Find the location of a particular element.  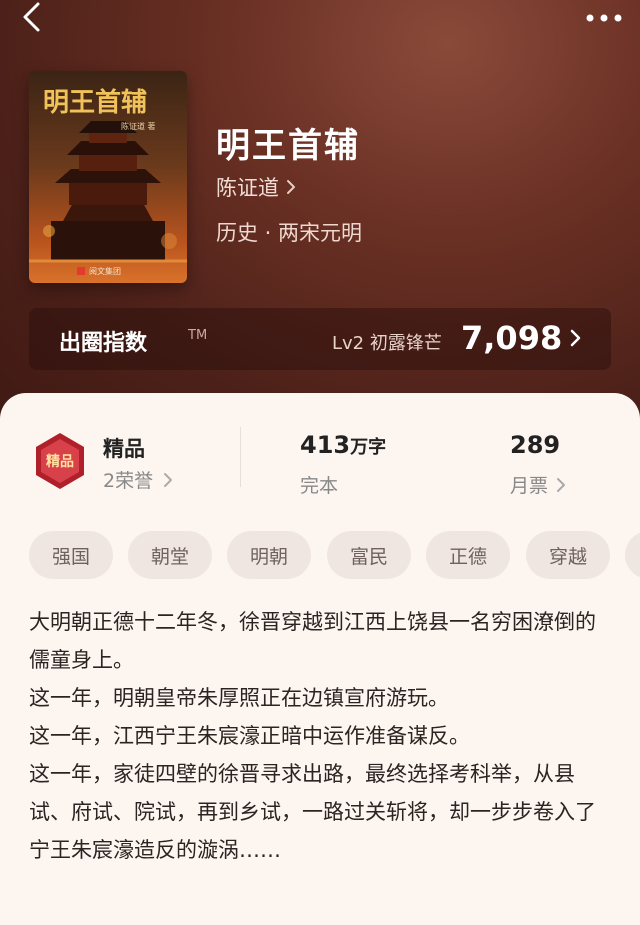

back-arrow-icon is located at coordinates (31, 17).